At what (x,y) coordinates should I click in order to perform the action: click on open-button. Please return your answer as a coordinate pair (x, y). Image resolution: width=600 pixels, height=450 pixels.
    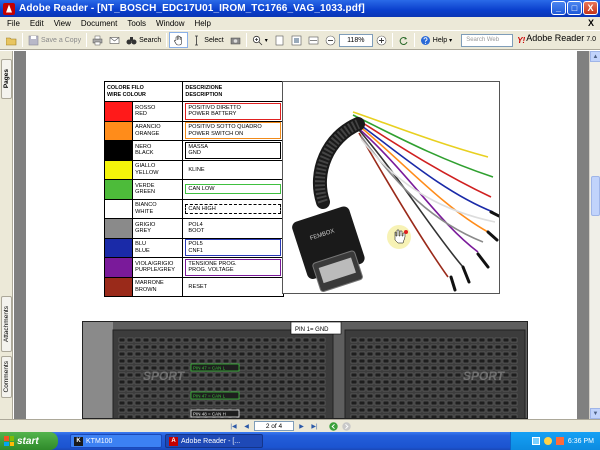
    Looking at the image, I should click on (11, 40).